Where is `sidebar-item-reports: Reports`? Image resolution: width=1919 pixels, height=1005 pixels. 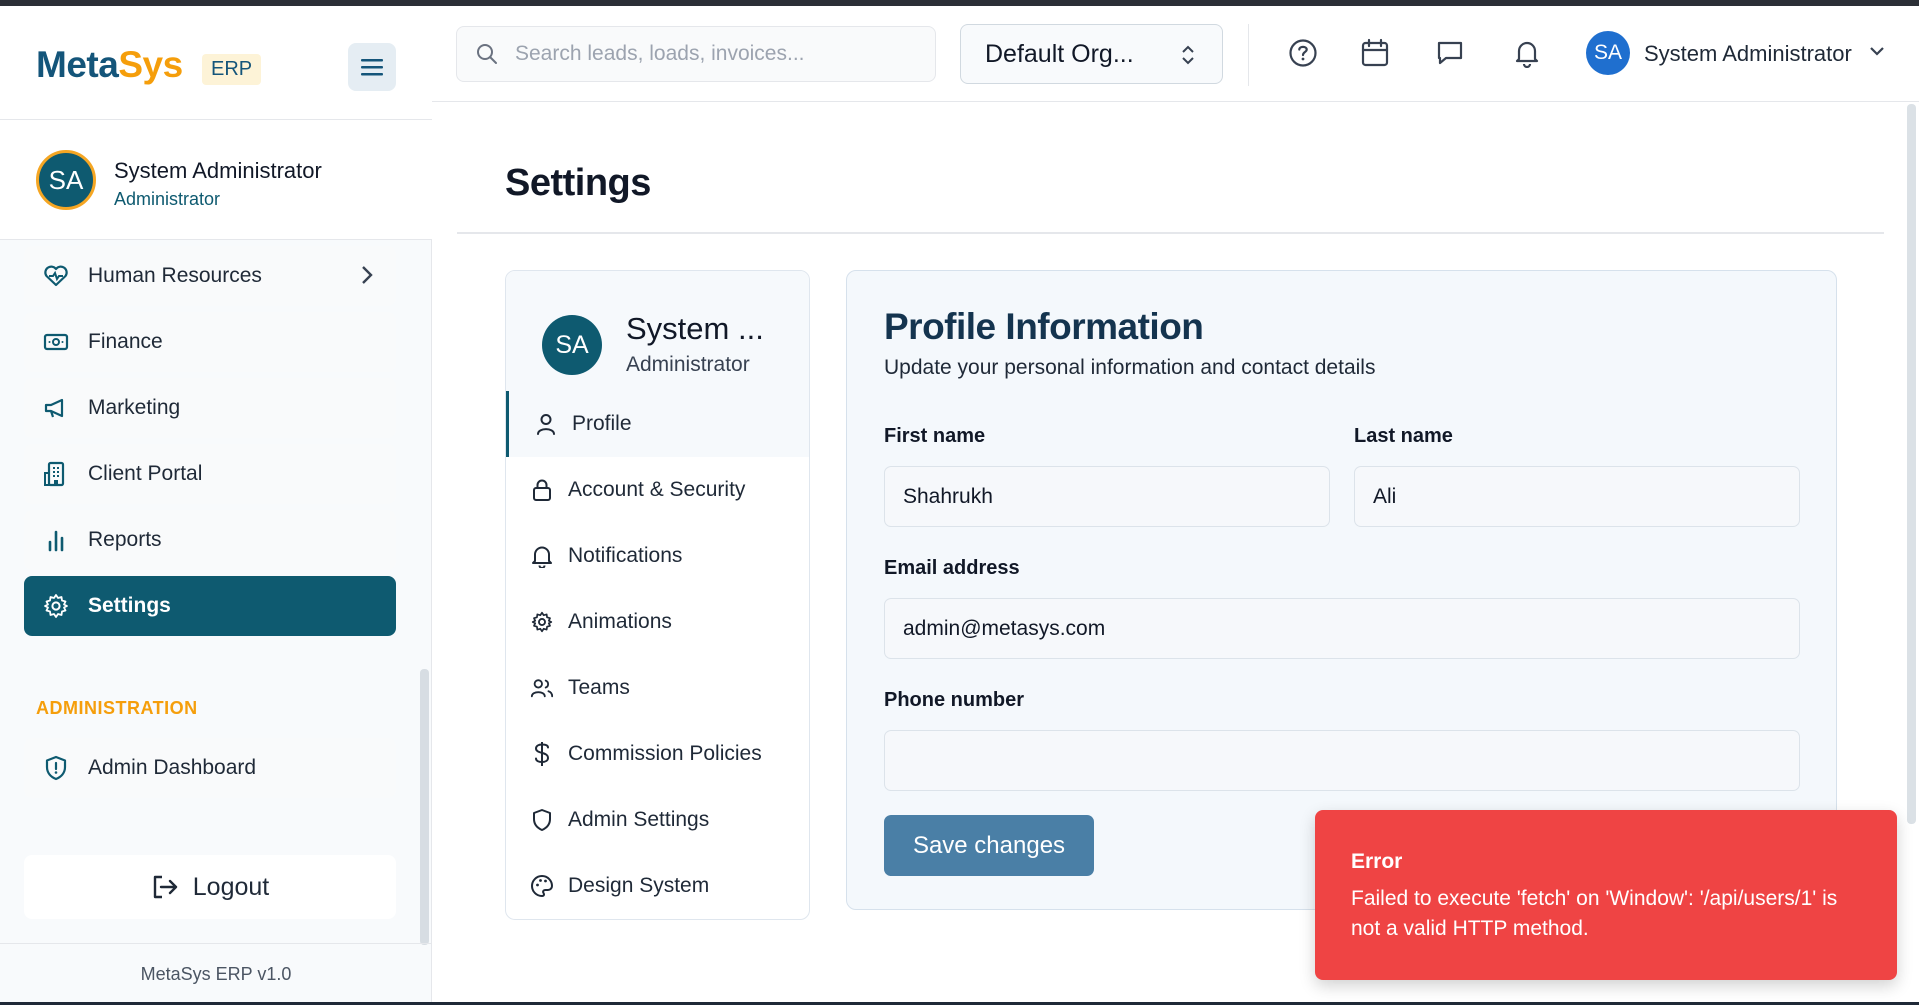 sidebar-item-reports: Reports is located at coordinates (210, 540).